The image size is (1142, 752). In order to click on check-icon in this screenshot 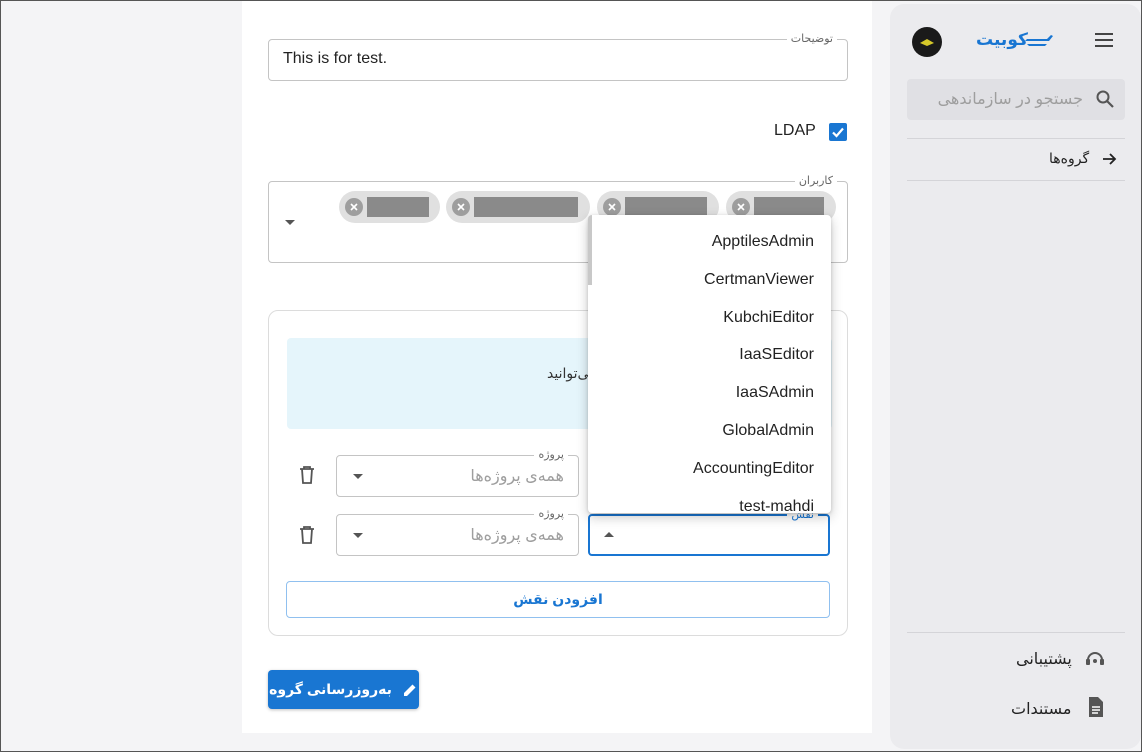, I will do `click(838, 132)`.